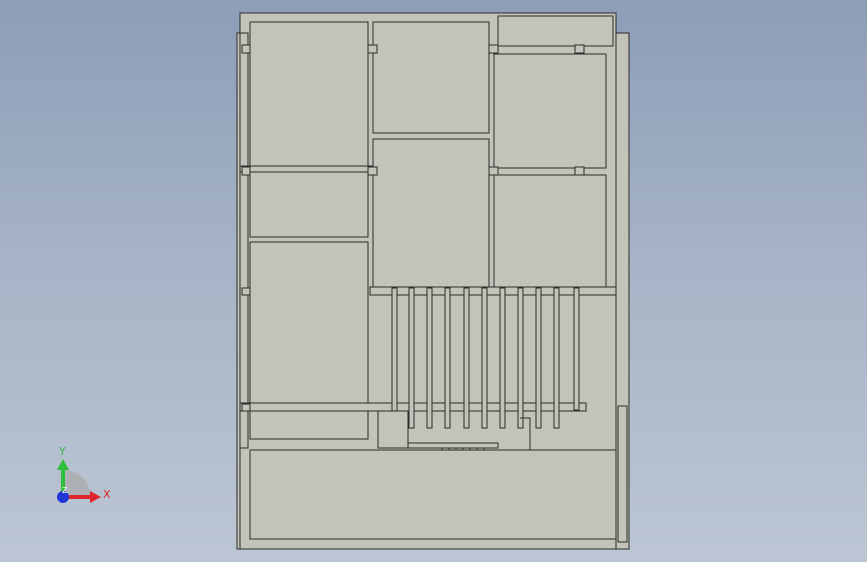  What do you see at coordinates (555, 31) in the screenshot?
I see `cabinet-top-panel` at bounding box center [555, 31].